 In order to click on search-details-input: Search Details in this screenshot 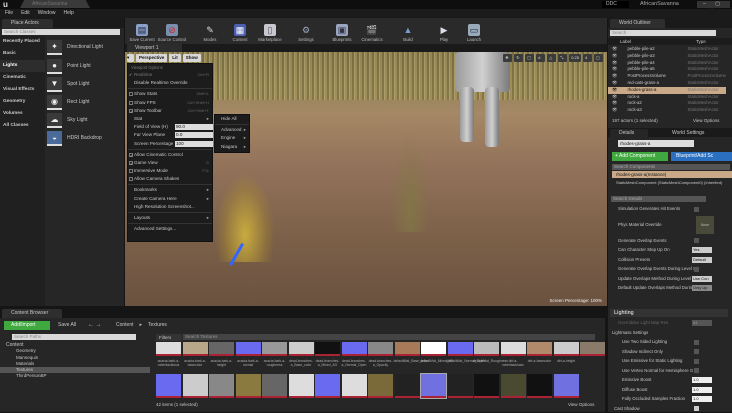, I will do `click(658, 199)`.